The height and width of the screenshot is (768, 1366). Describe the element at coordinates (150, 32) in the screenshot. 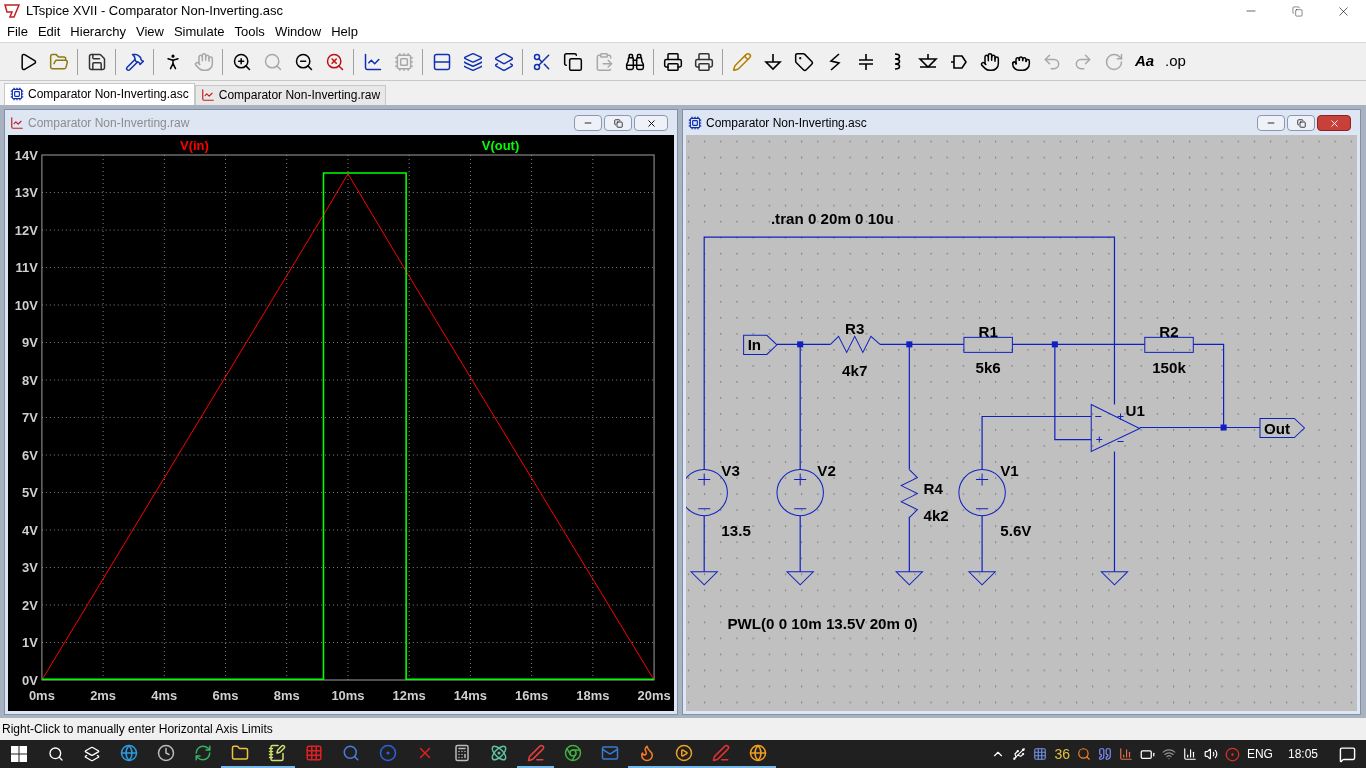

I see `menu-item: View` at that location.